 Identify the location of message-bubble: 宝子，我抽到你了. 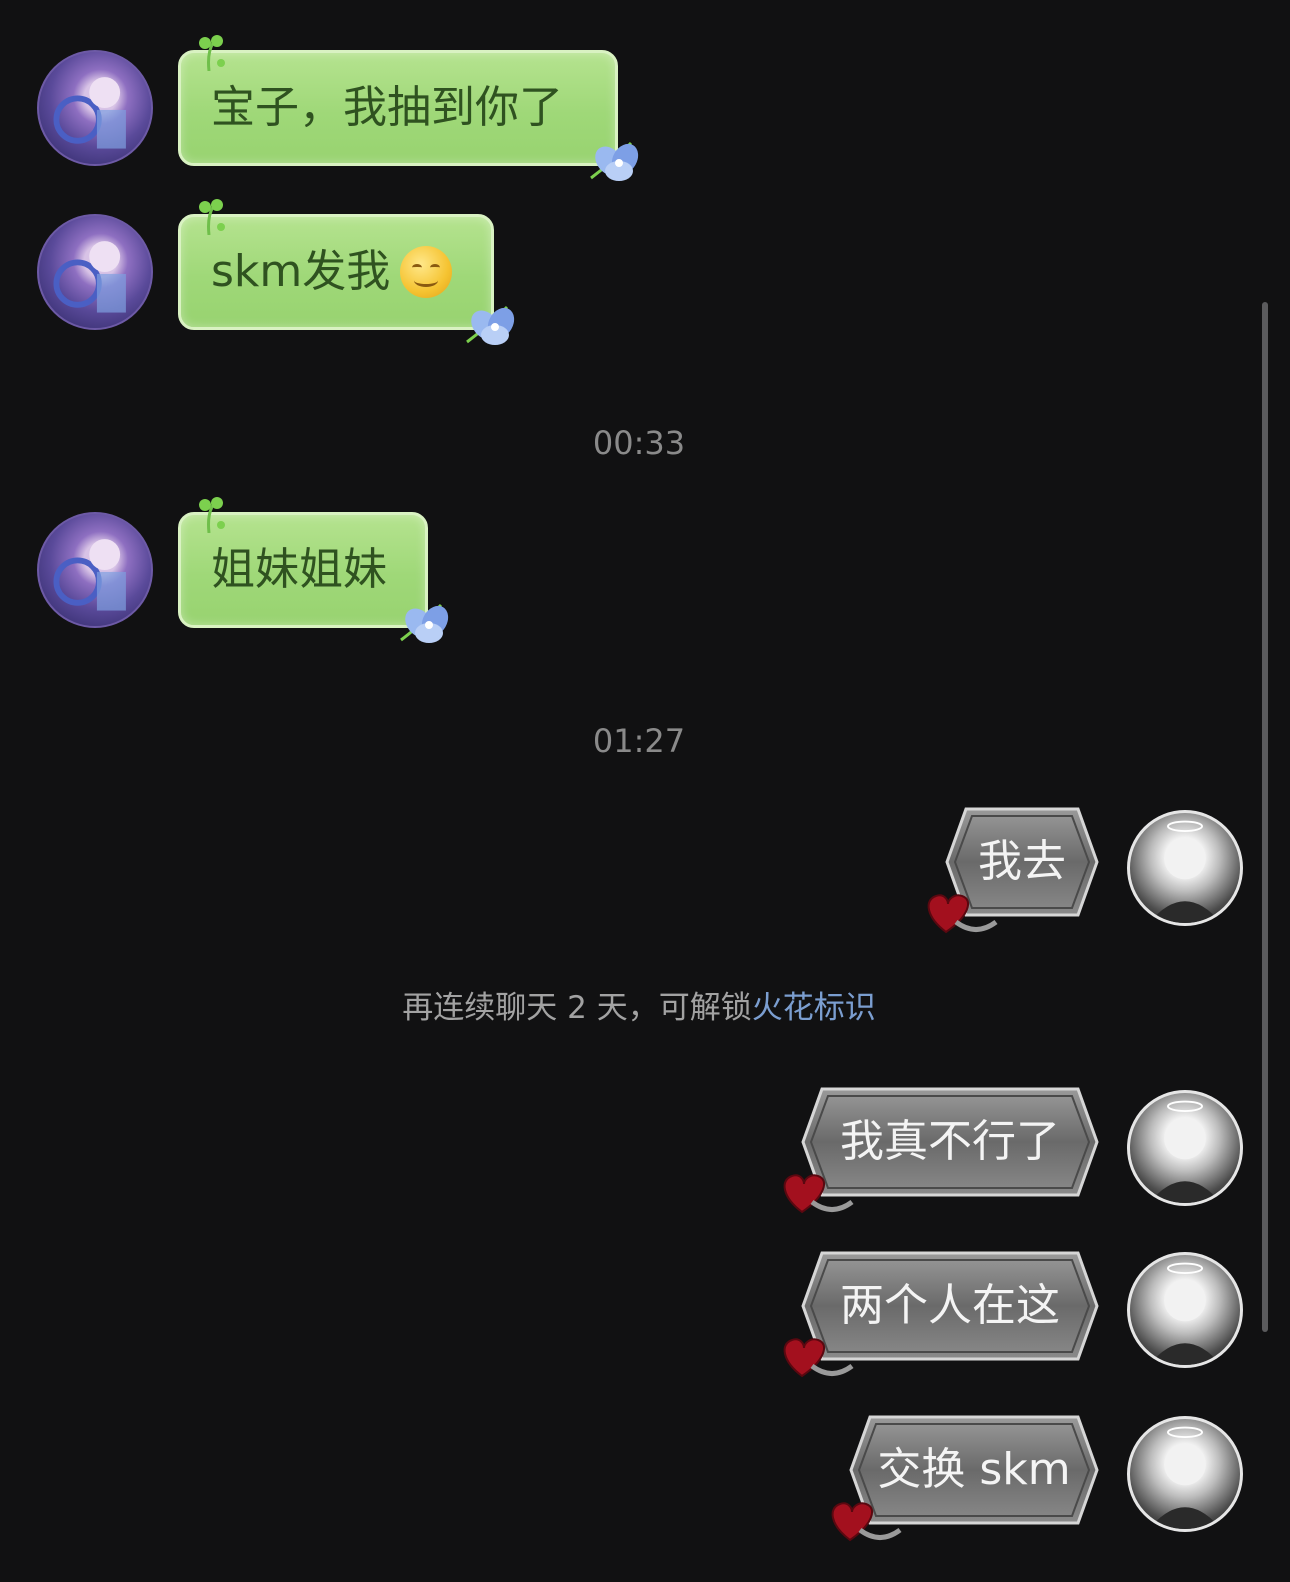
(408, 108).